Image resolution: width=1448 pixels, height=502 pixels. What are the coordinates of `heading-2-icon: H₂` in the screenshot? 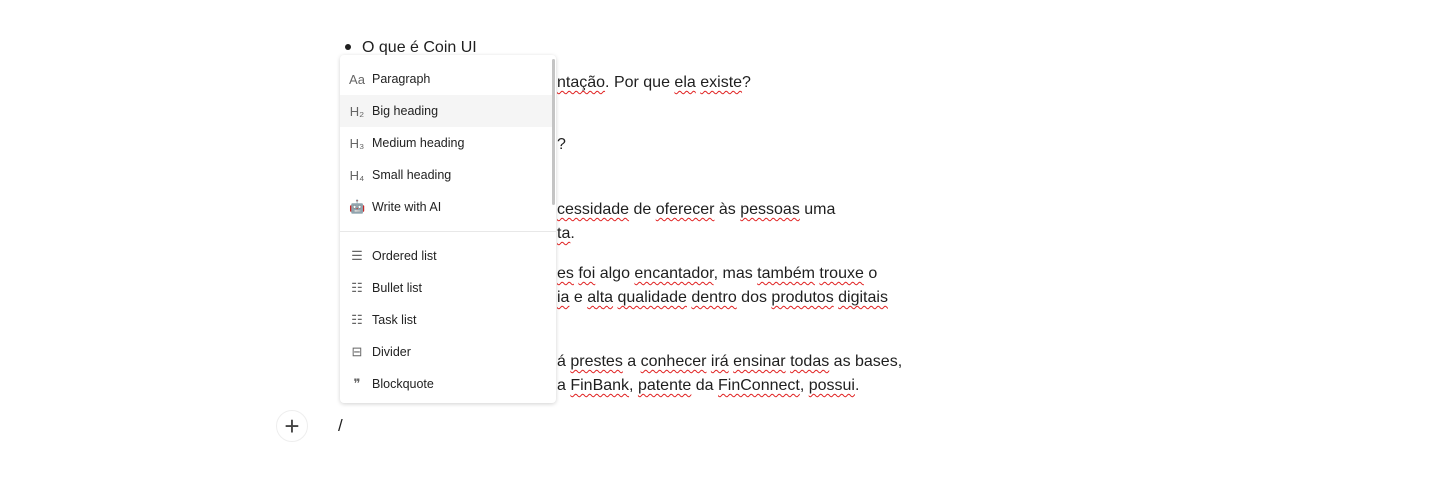 It's located at (357, 111).